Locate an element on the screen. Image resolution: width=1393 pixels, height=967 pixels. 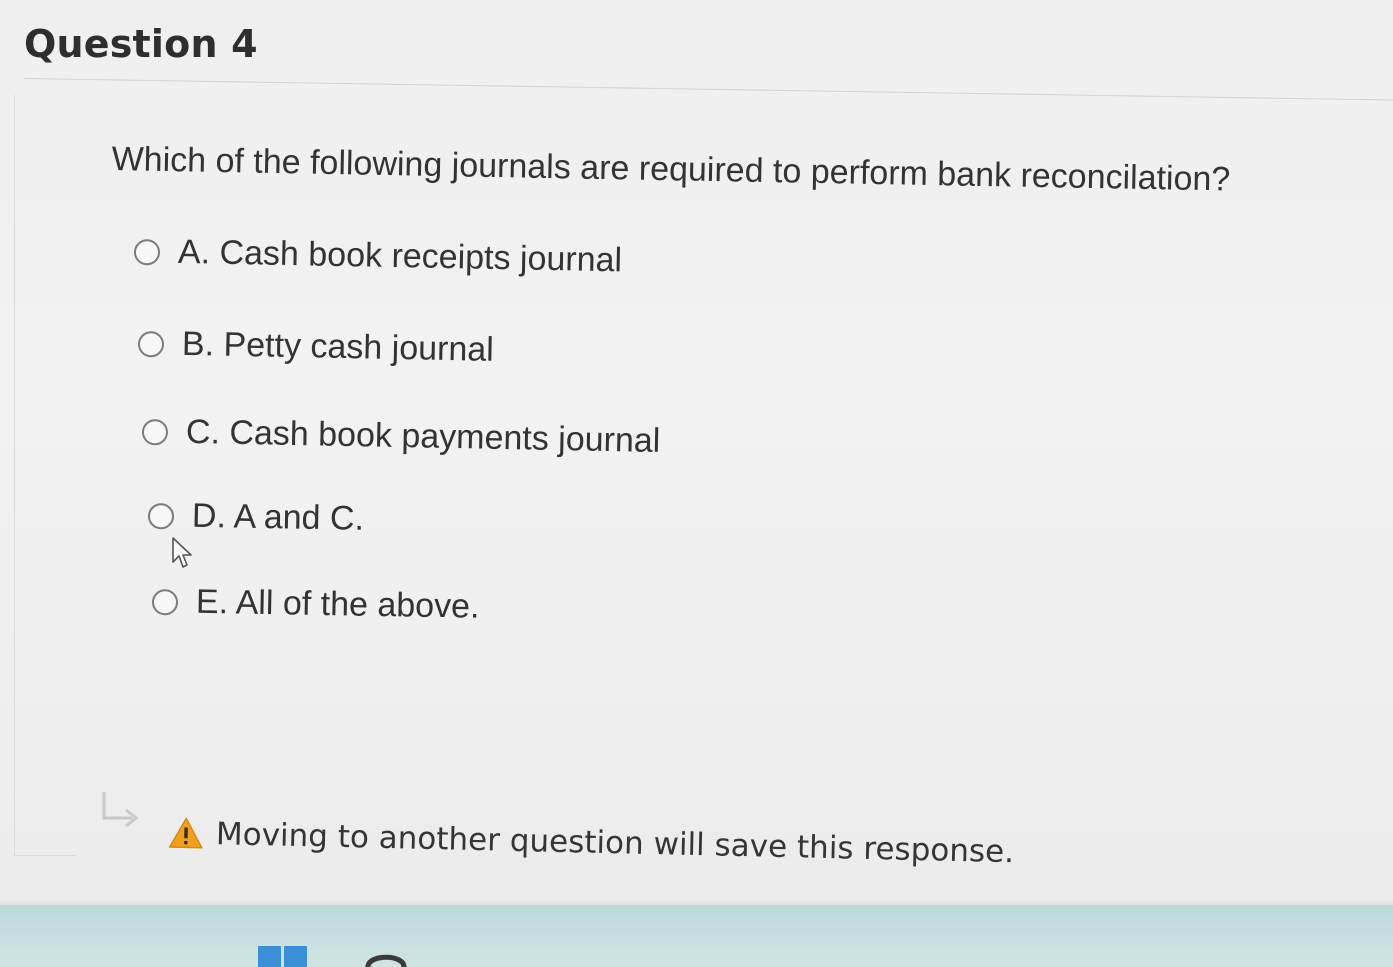
option-a: A. Cash book receipts journal is located at coordinates (378, 256).